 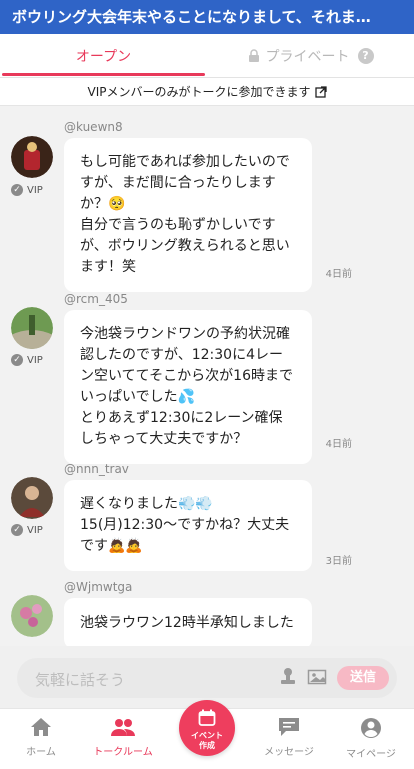 What do you see at coordinates (80, 680) in the screenshot?
I see `input-placeholder: 気軽に話そう` at bounding box center [80, 680].